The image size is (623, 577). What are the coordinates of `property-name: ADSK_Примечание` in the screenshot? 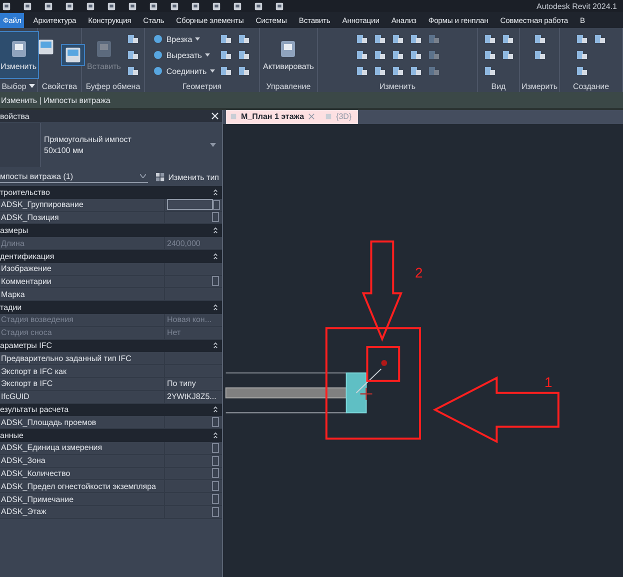 It's located at (37, 499).